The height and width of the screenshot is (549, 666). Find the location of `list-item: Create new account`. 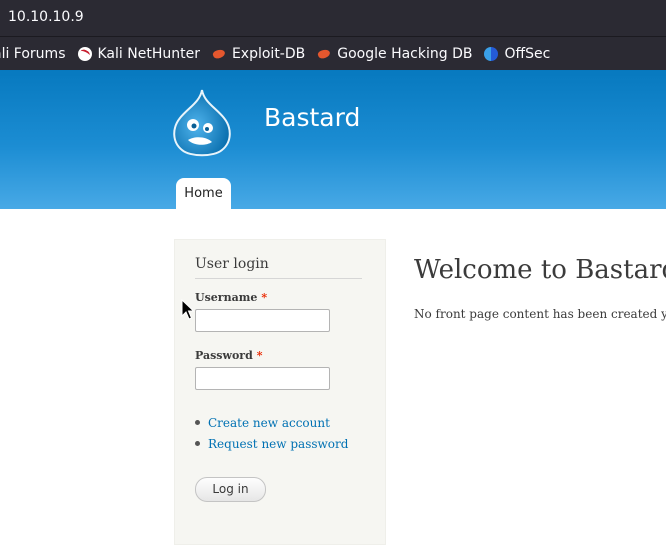

list-item: Create new account is located at coordinates (271, 422).